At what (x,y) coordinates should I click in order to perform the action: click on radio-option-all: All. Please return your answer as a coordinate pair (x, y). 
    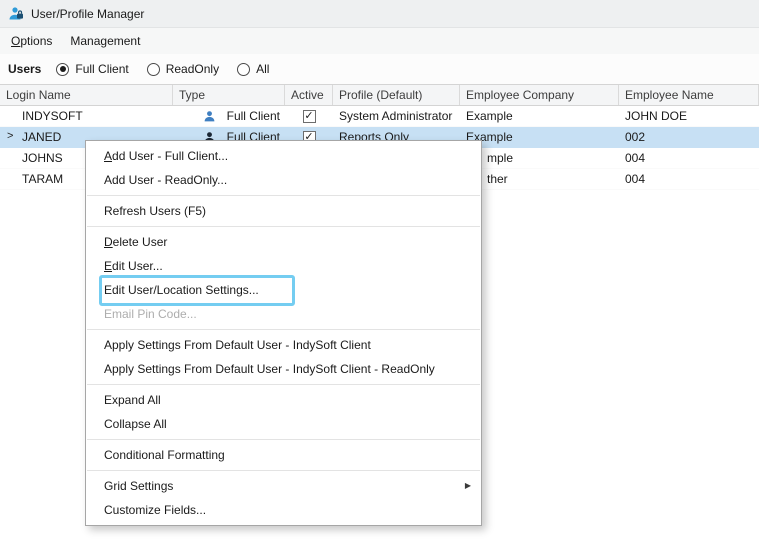
    Looking at the image, I should click on (253, 69).